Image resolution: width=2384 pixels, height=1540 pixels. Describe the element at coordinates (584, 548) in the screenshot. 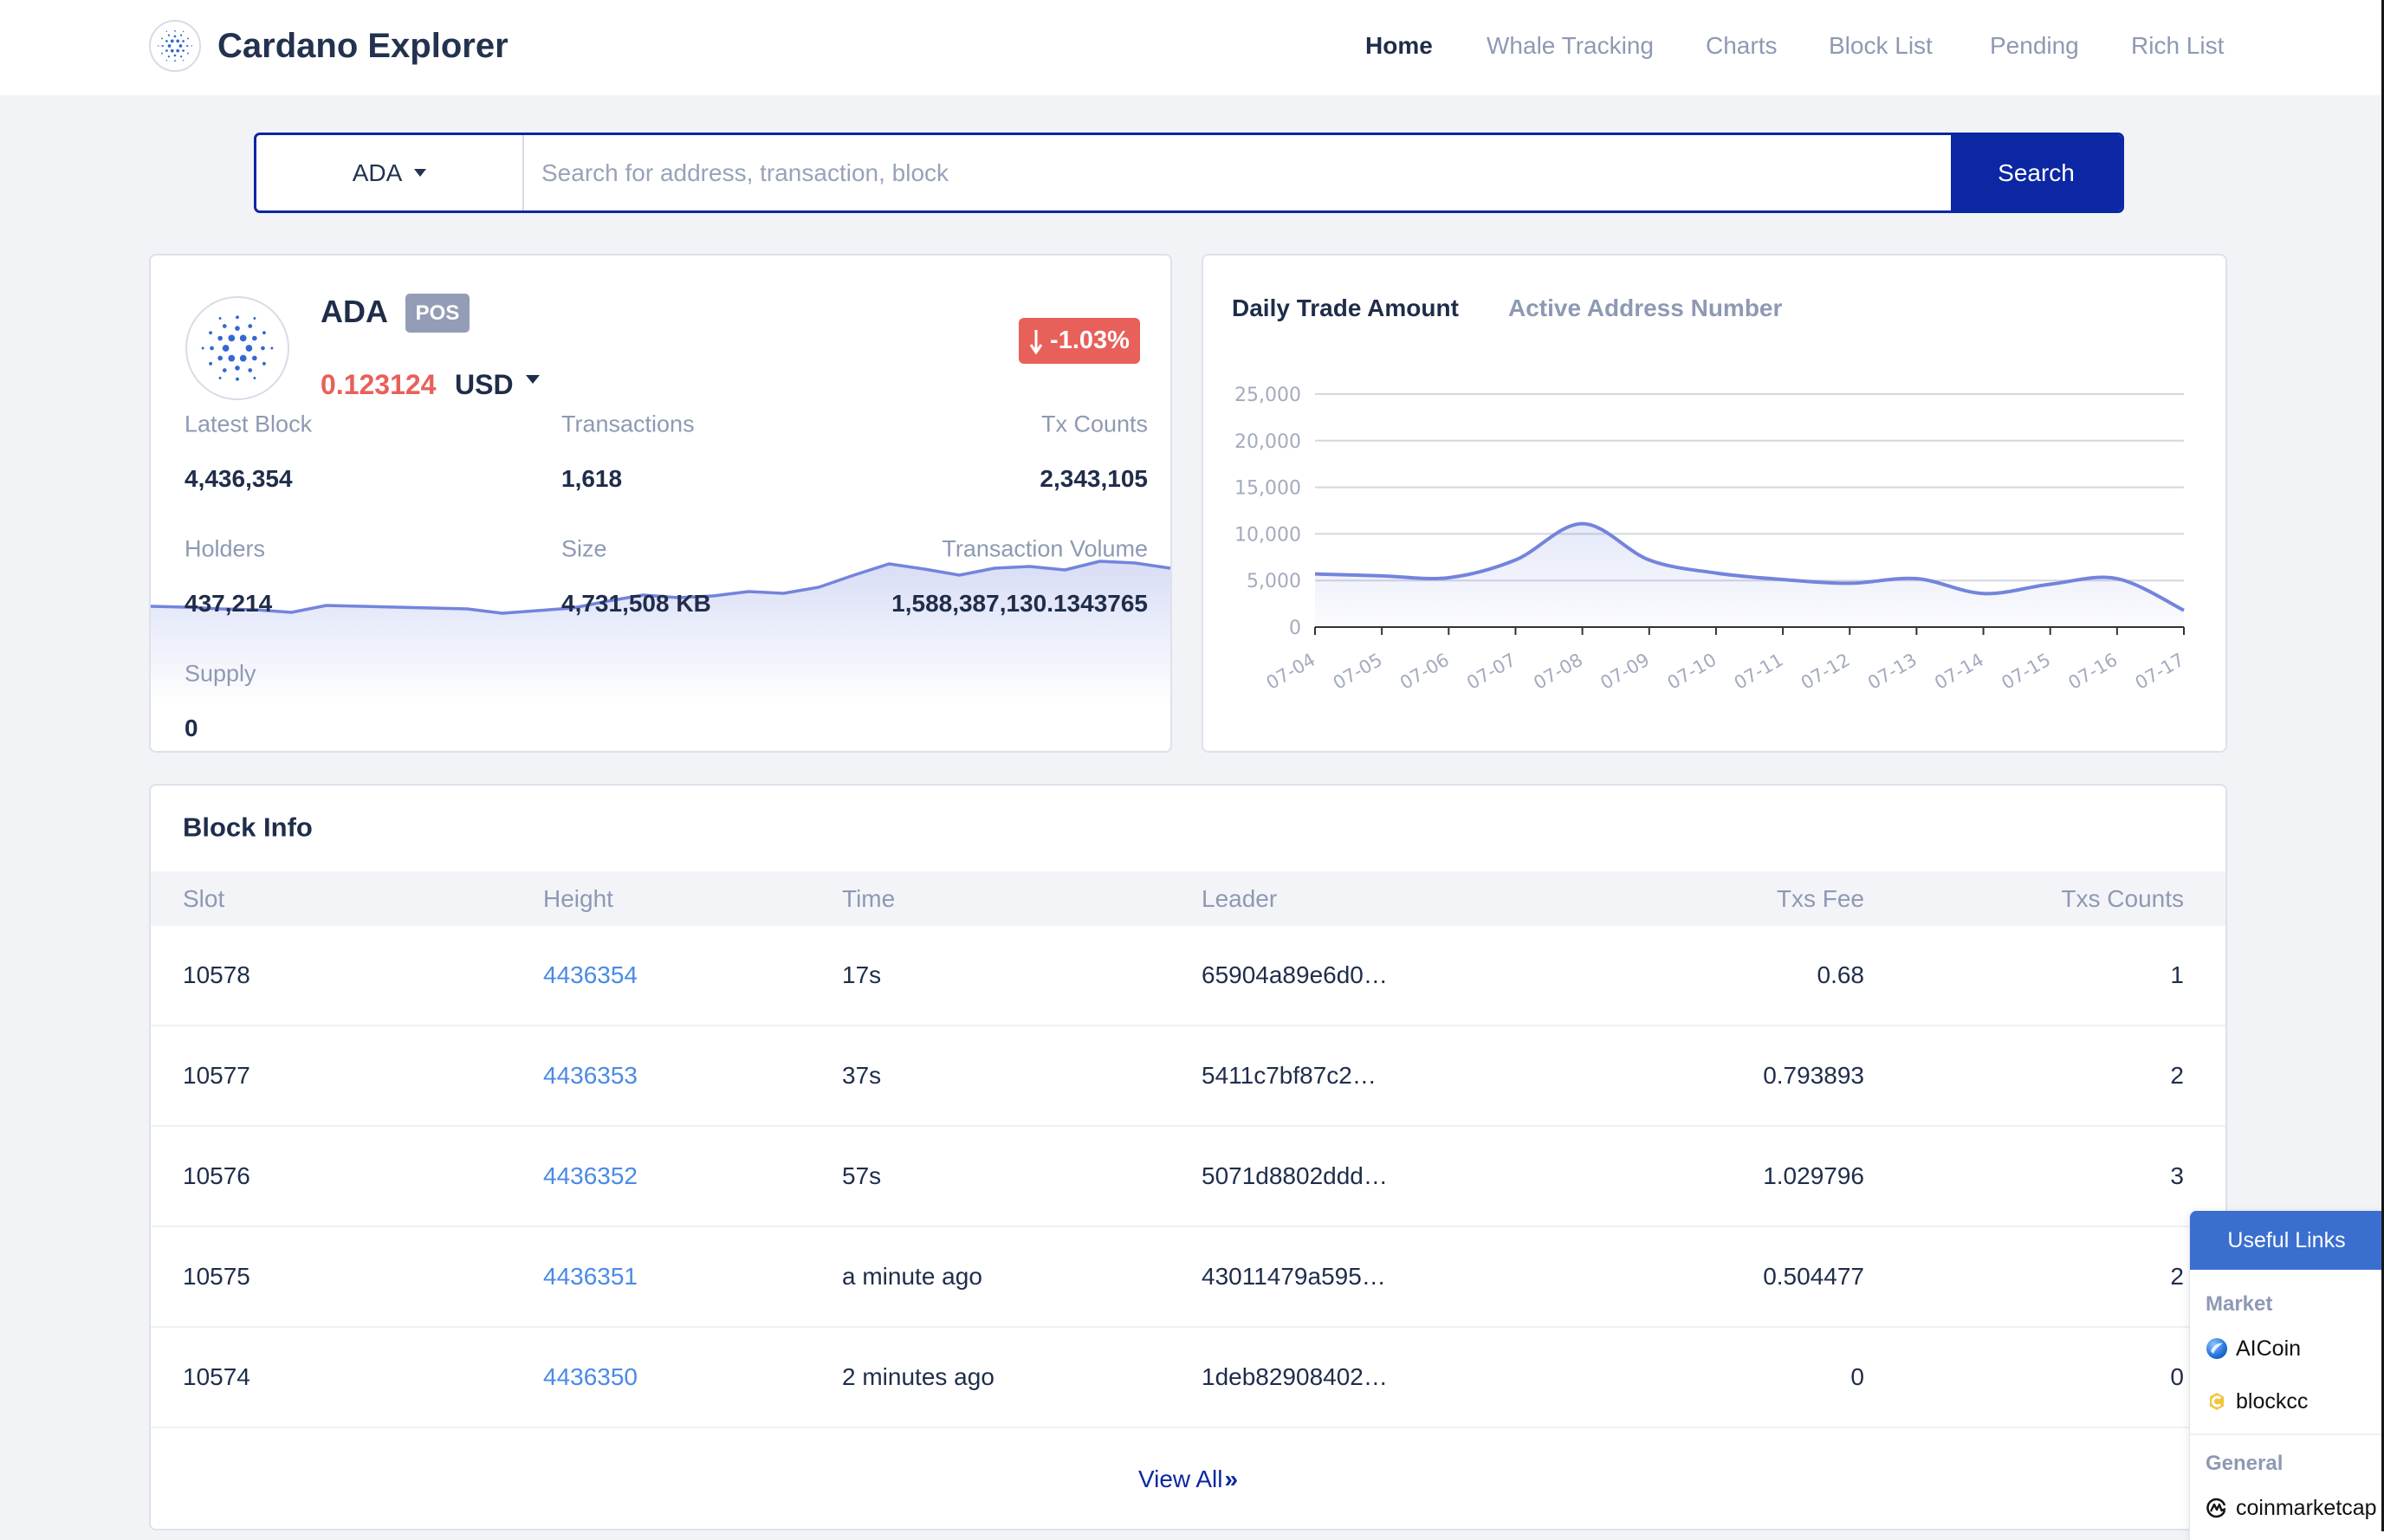

I see `stat-label-size: Size` at that location.